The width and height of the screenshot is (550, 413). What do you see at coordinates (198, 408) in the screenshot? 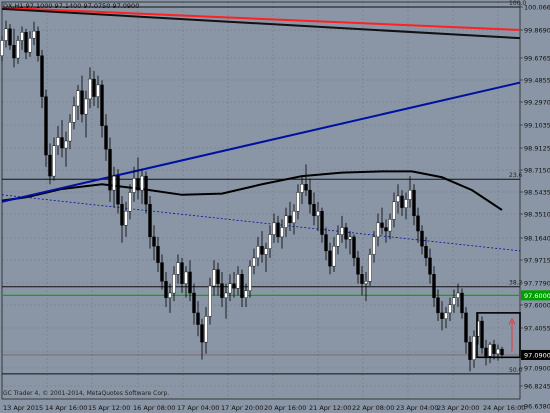
I see `x-tick-label: 17 Apr 04:00` at bounding box center [198, 408].